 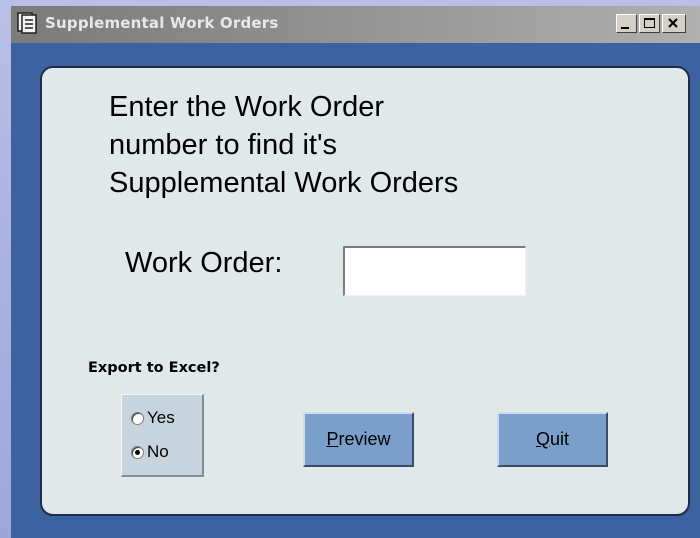 I want to click on radio-yes: Yes, so click(x=153, y=418).